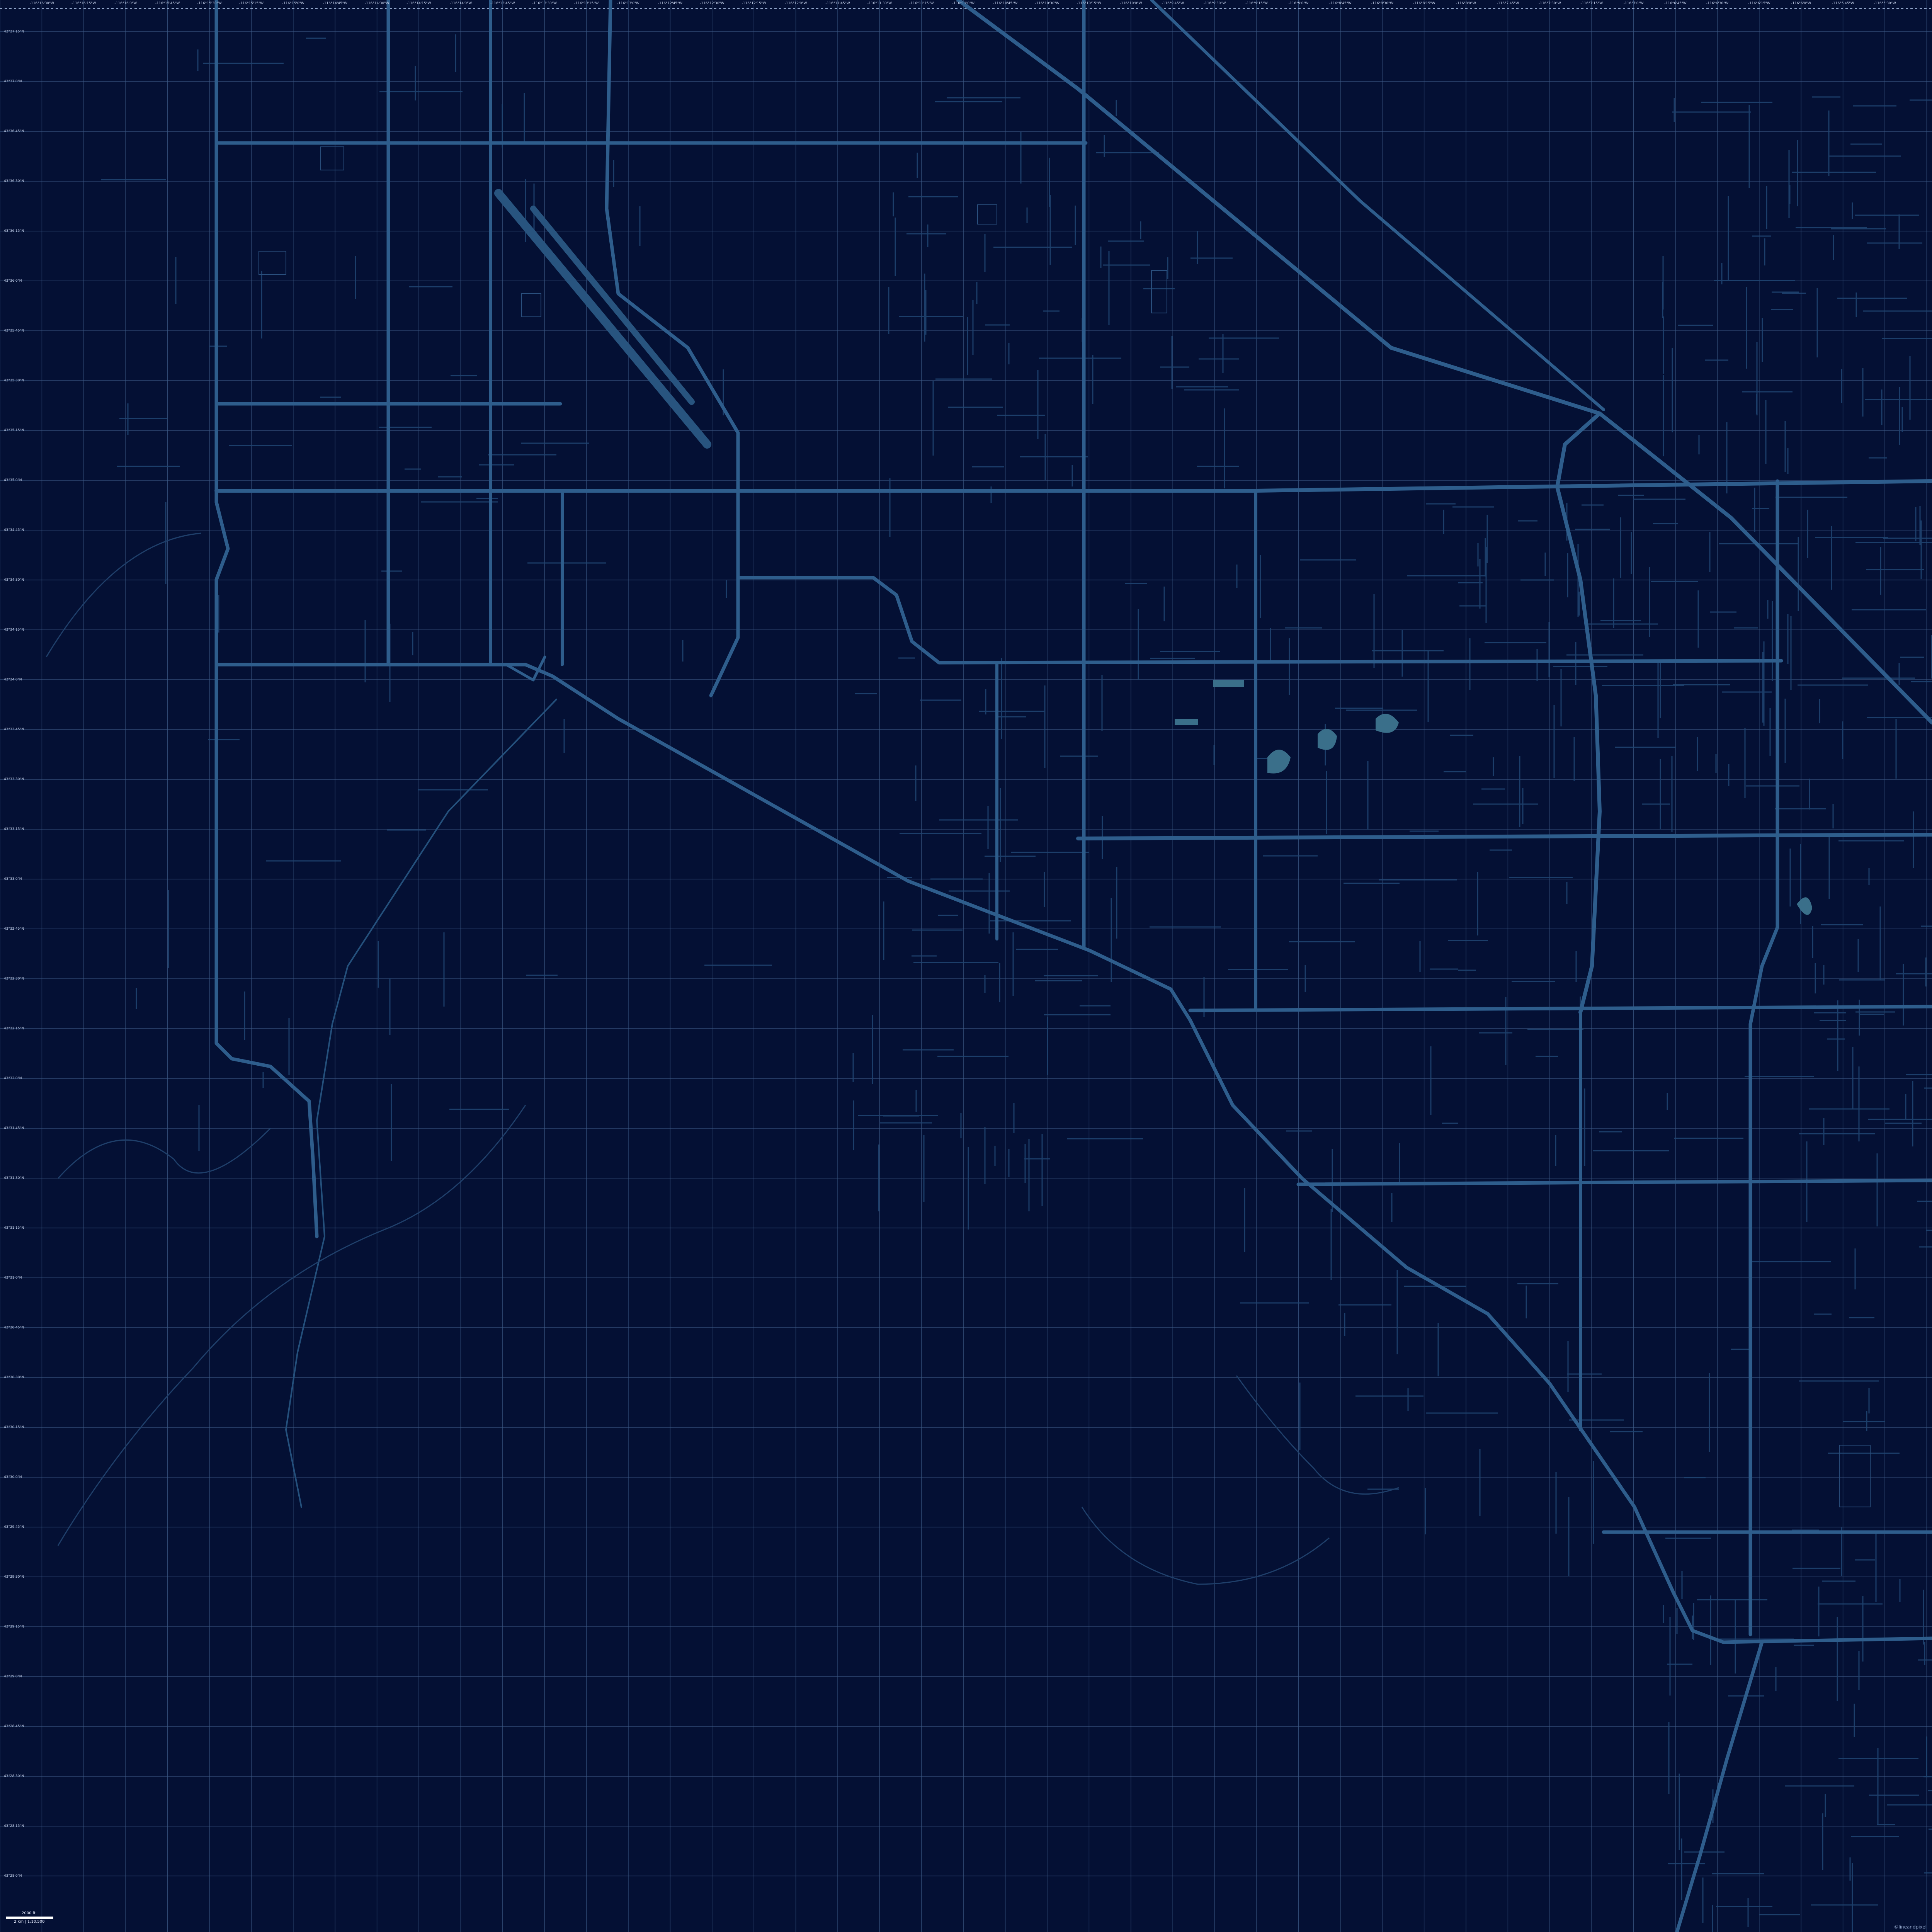 Image resolution: width=1932 pixels, height=1932 pixels. What do you see at coordinates (14, 530) in the screenshot?
I see `latitude-tick-label: 43°34'45"N` at bounding box center [14, 530].